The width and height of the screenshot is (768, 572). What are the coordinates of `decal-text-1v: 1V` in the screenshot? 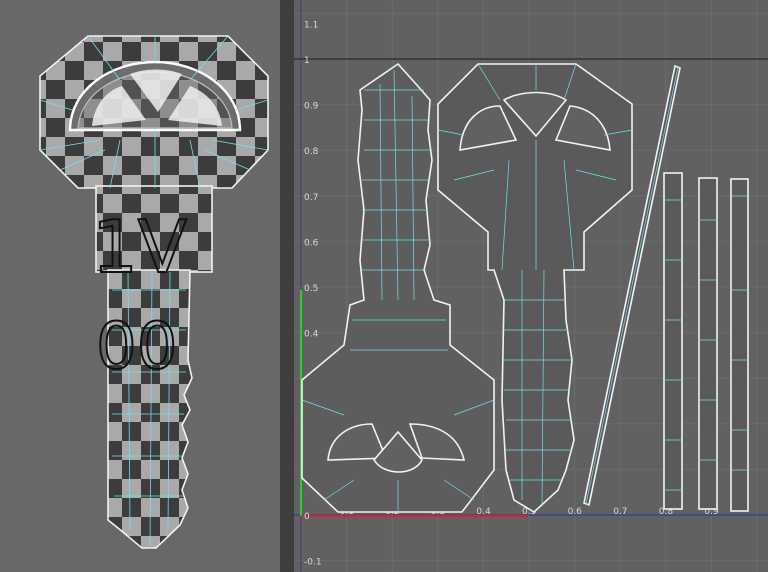 It's located at (139, 247).